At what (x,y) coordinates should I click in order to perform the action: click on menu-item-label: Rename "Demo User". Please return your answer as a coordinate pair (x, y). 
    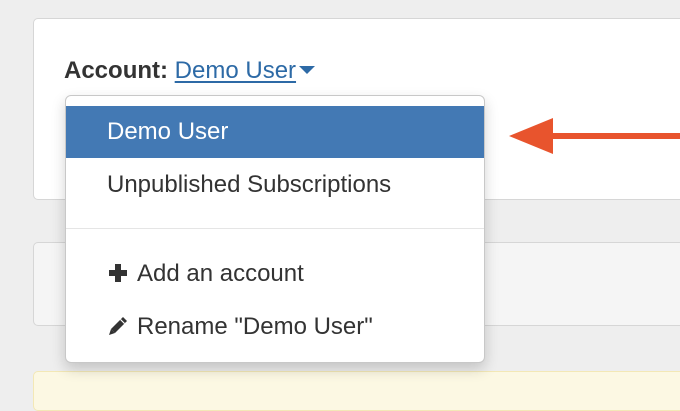
    Looking at the image, I should click on (255, 326).